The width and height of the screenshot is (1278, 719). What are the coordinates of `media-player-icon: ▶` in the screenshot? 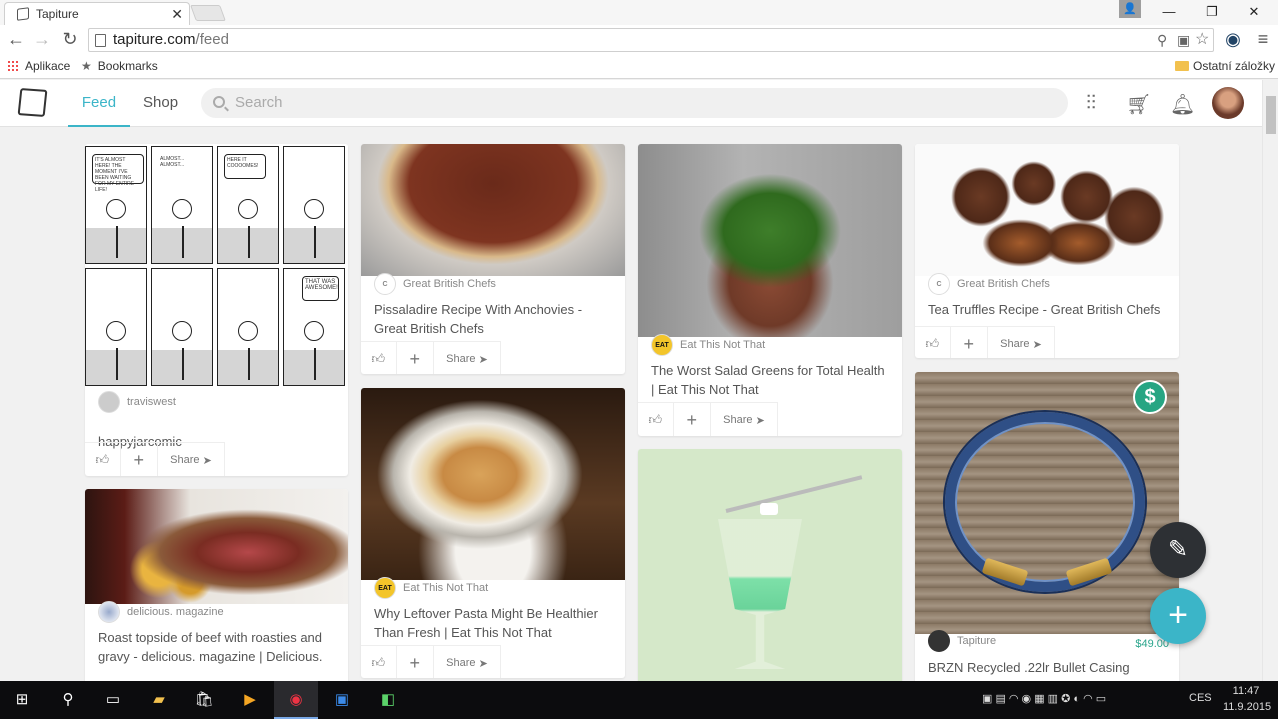 It's located at (250, 700).